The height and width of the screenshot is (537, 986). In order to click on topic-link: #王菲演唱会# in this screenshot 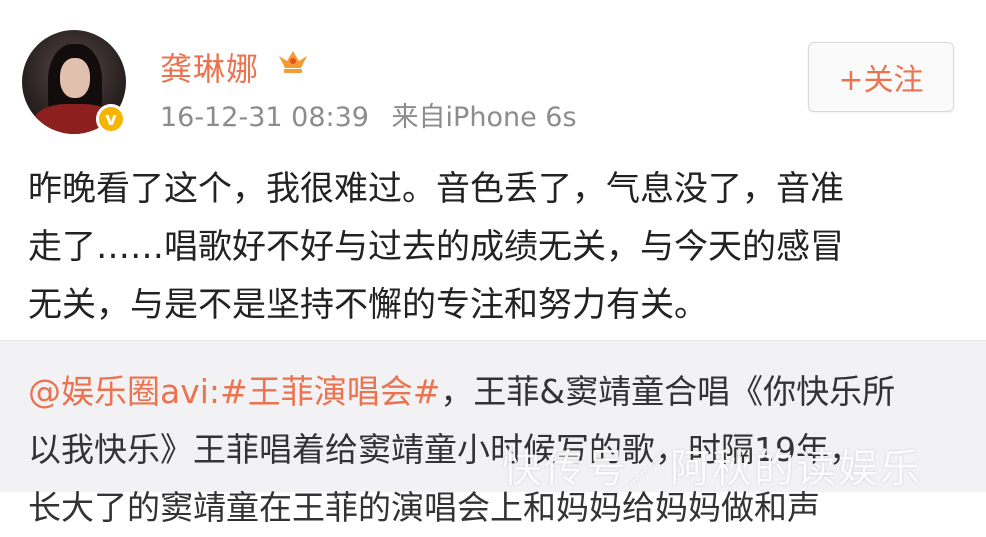, I will do `click(330, 391)`.